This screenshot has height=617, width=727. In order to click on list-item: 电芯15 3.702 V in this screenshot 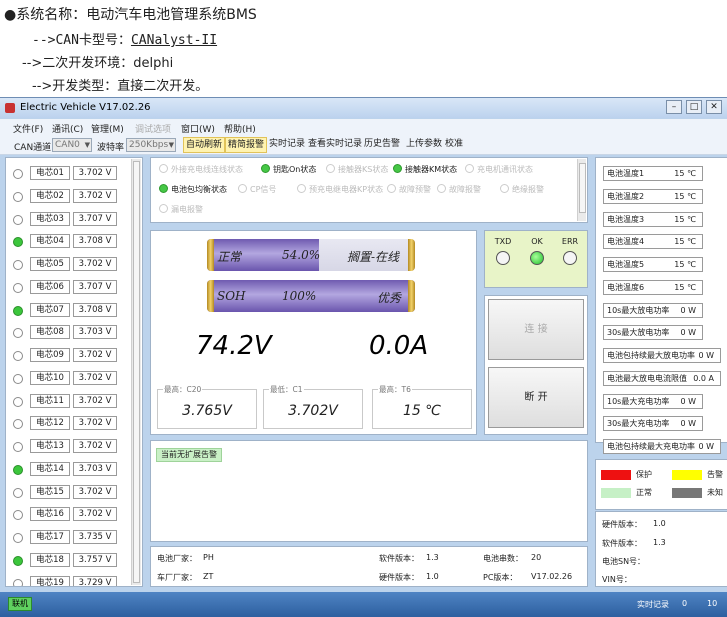, I will do `click(68, 492)`.